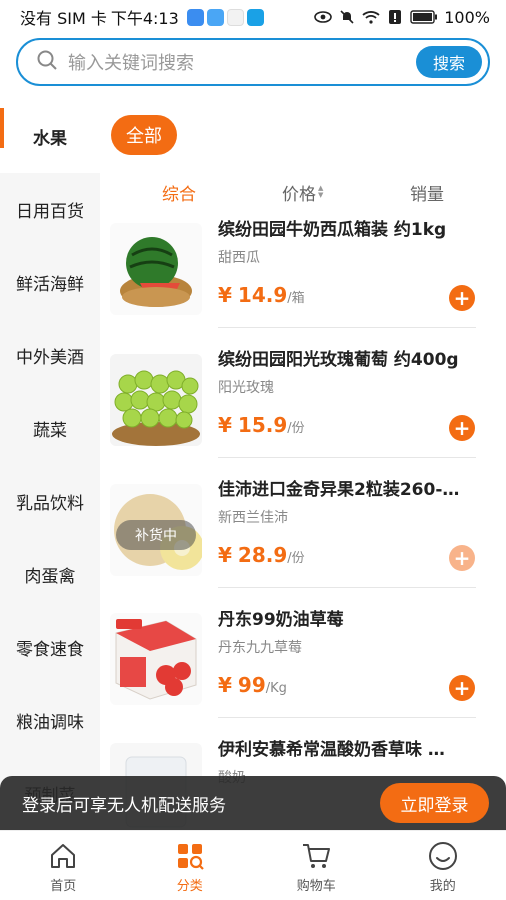 This screenshot has height=900, width=506. Describe the element at coordinates (303, 540) in the screenshot. I see `product-card: 补货中 佳沛进口金奇异果2粒装260-… 新西兰佳沛 ¥ 28.9 /份 +` at that location.